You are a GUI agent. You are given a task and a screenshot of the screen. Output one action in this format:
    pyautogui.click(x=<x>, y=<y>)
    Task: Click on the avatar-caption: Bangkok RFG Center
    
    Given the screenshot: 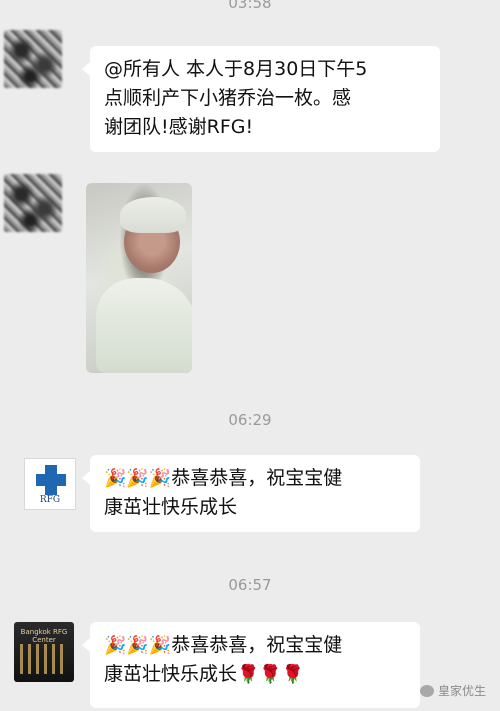 What is the action you would take?
    pyautogui.click(x=44, y=636)
    